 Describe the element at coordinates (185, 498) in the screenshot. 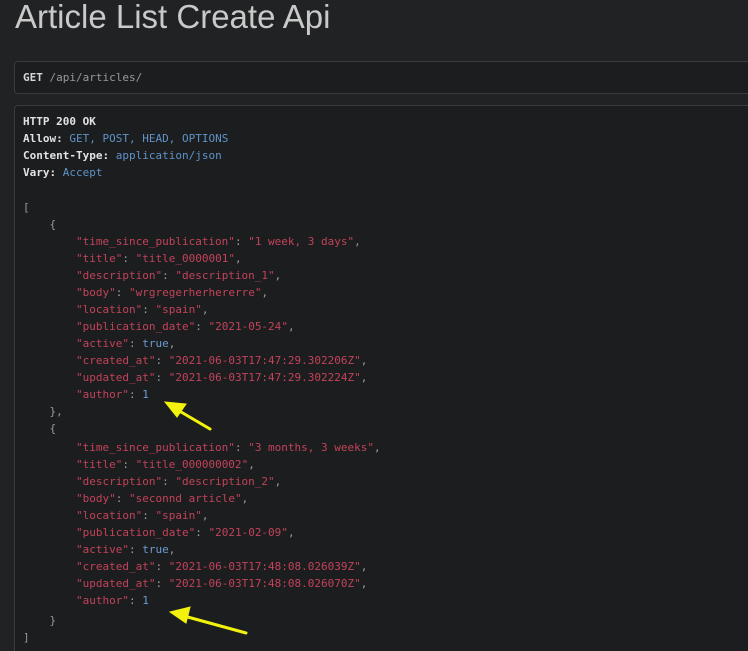

I see `json-value: seconnd article` at that location.